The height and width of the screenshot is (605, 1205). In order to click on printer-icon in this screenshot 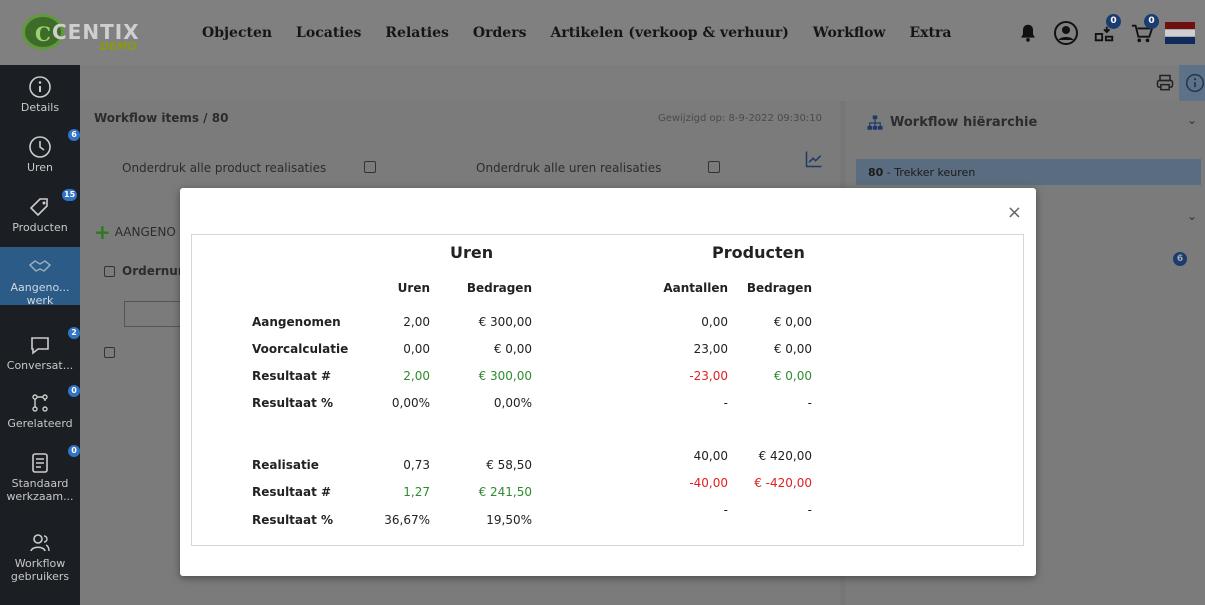, I will do `click(1165, 84)`.